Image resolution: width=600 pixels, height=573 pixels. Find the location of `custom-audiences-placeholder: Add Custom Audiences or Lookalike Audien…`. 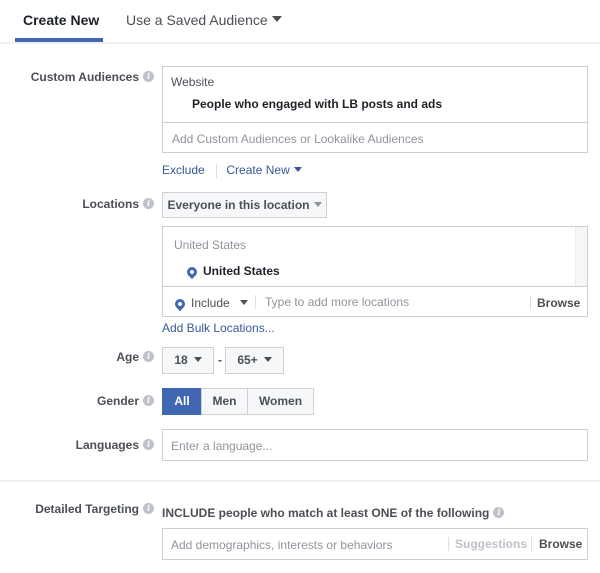

custom-audiences-placeholder: Add Custom Audiences or Lookalike Audien… is located at coordinates (298, 139).